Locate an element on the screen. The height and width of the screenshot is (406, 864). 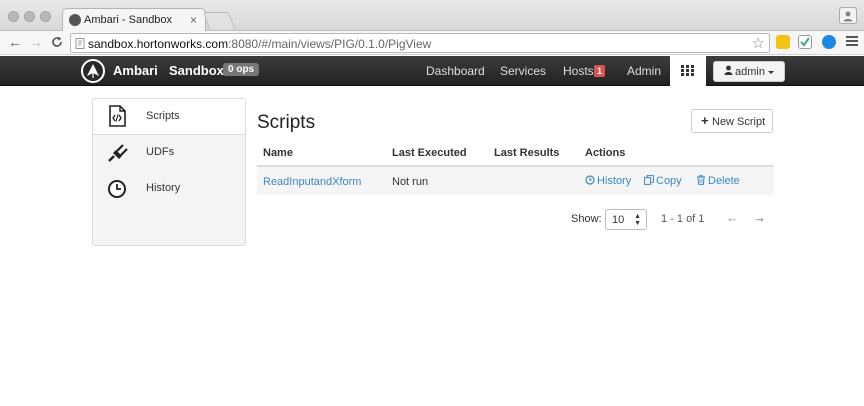
delete-action-link: Delete is located at coordinates (718, 181).